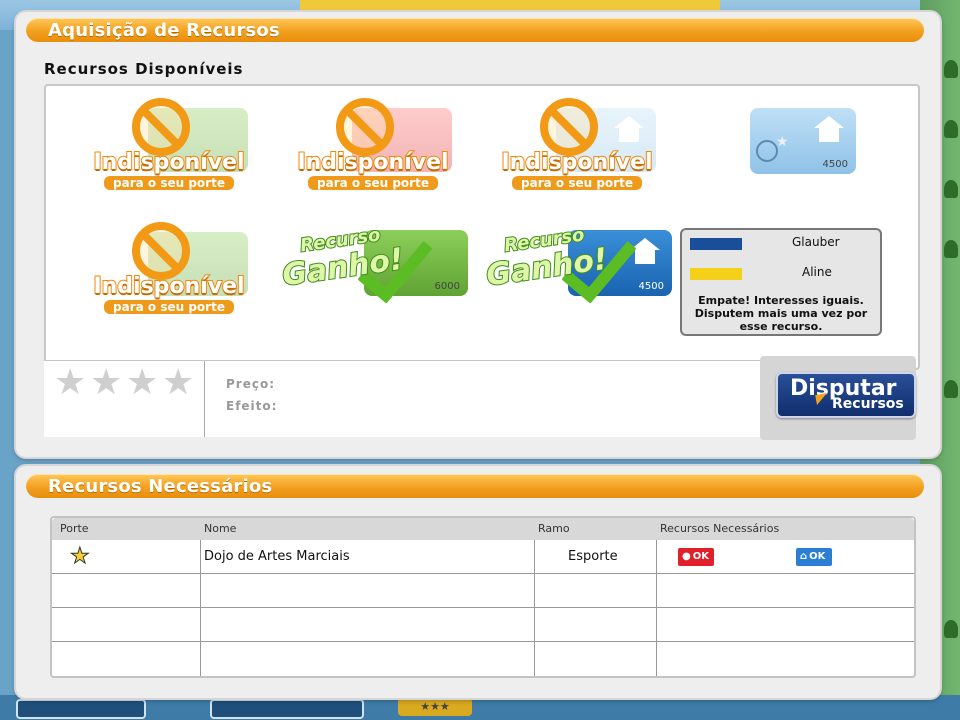  I want to click on resource-tile: 6000 Recurso Ganho!, so click(371, 268).